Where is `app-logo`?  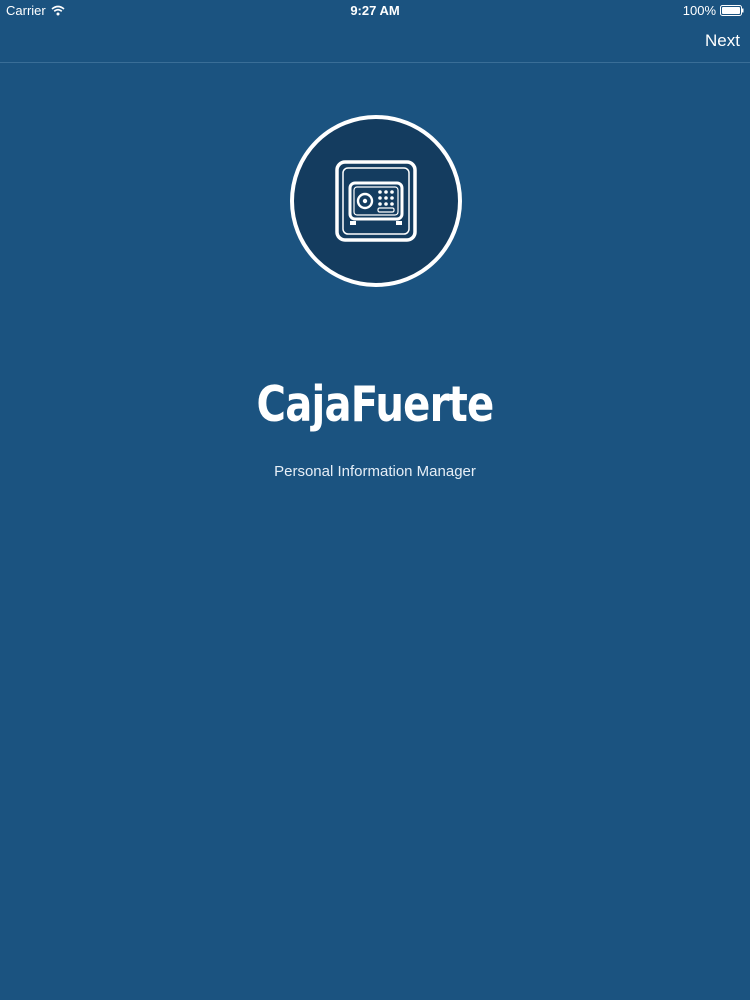
app-logo is located at coordinates (376, 201).